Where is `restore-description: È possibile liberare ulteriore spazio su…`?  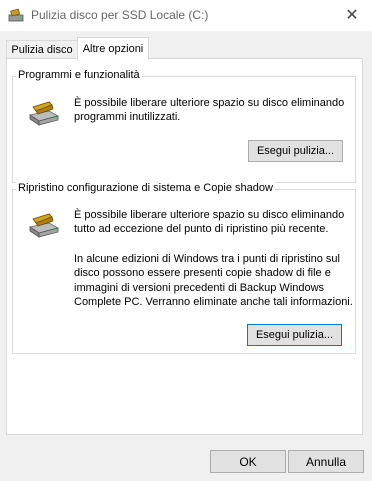
restore-description: È possibile liberare ulteriore spazio su… is located at coordinates (209, 222).